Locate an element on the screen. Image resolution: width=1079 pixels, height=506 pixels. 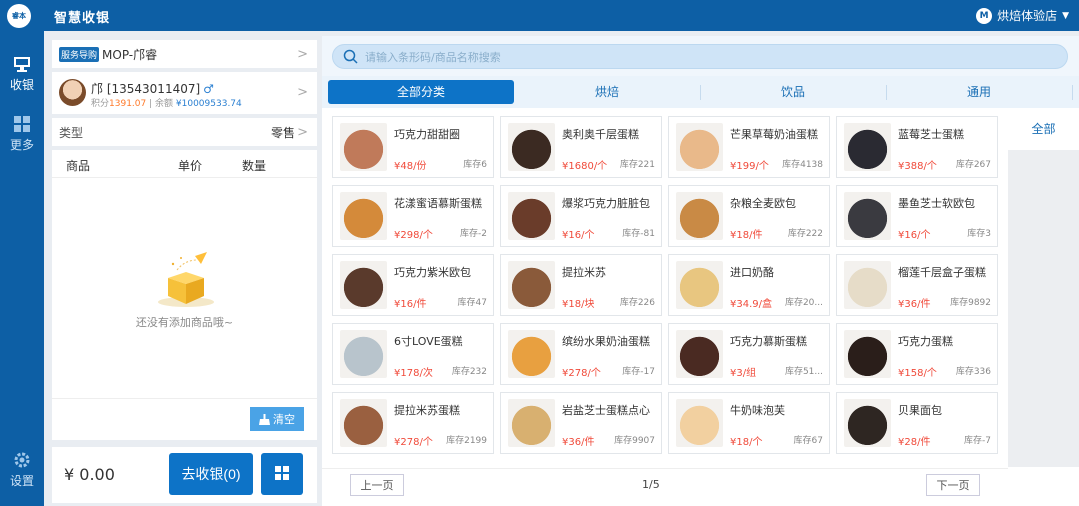
total-amount: ¥ 0.00 is located at coordinates (89, 474).